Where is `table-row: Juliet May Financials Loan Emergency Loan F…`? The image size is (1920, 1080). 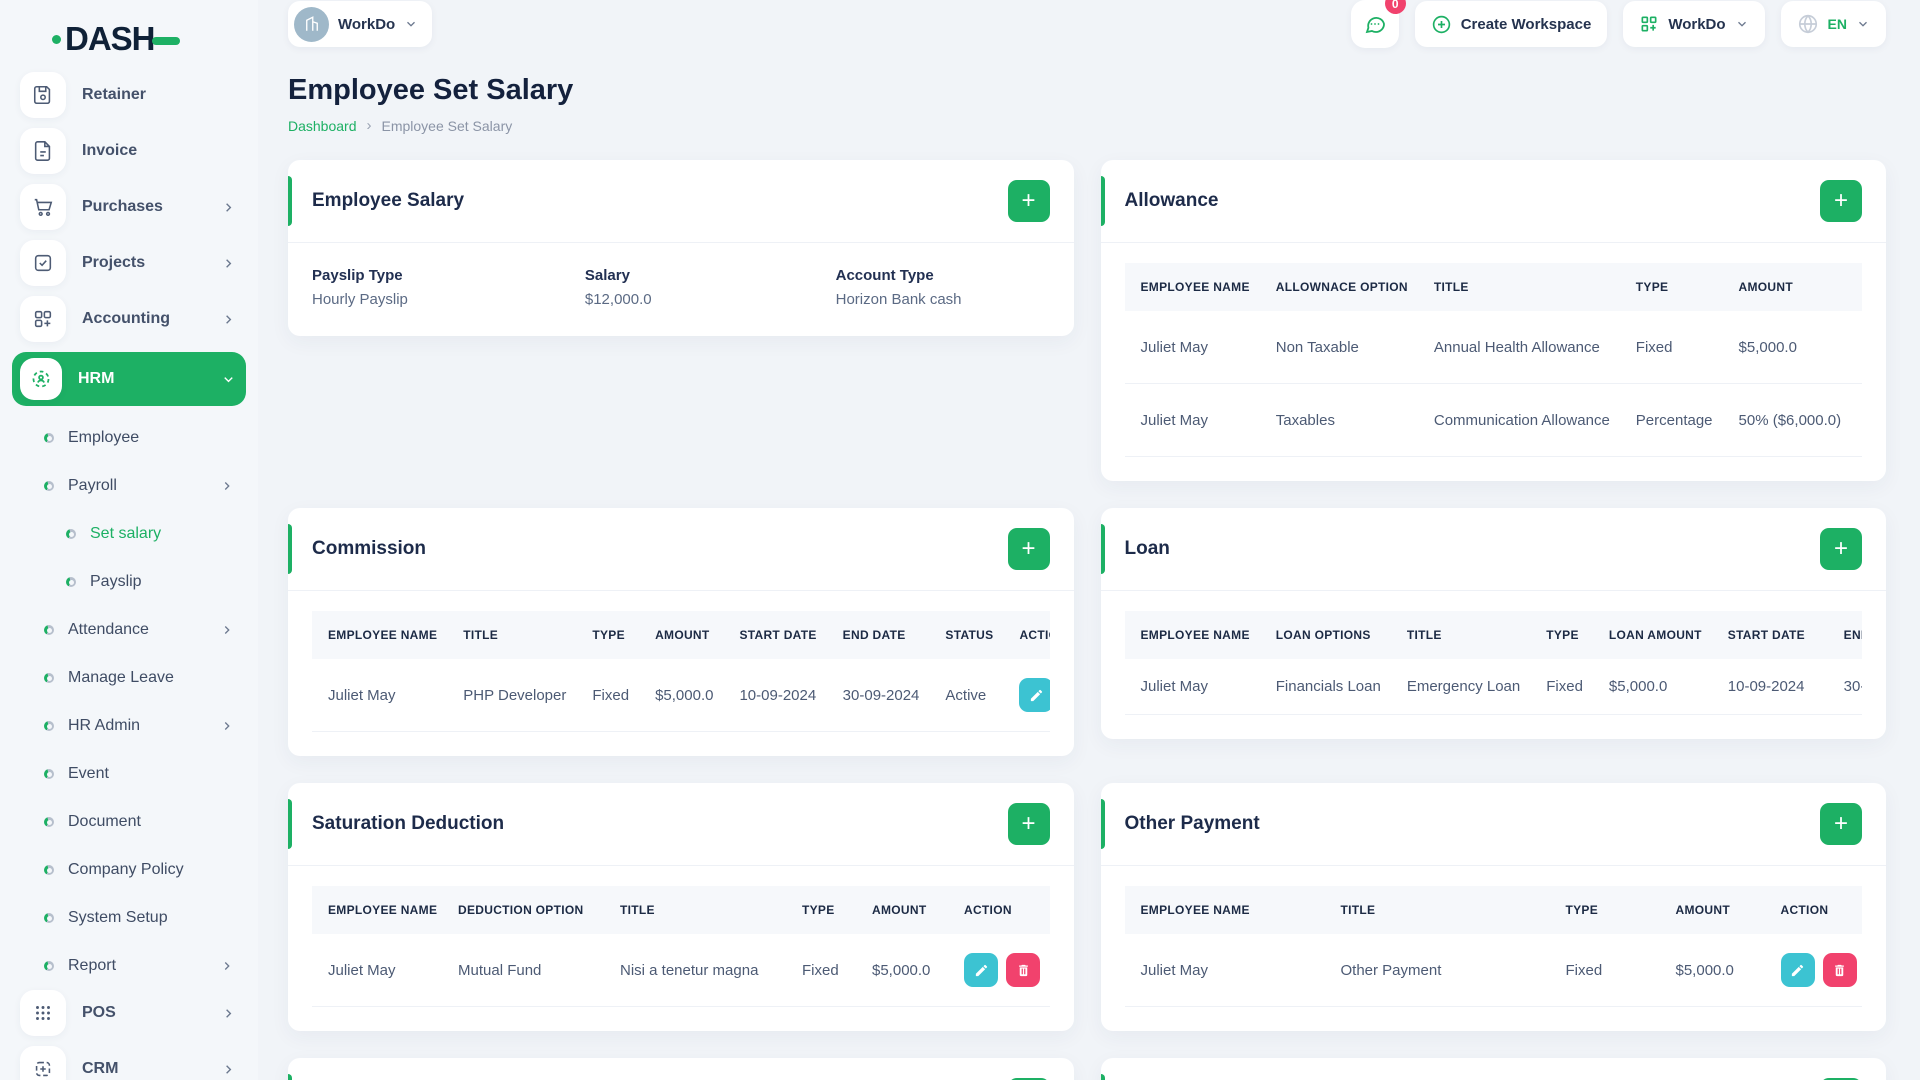
table-row: Juliet May Financials Loan Emergency Loan F… is located at coordinates (1493, 687).